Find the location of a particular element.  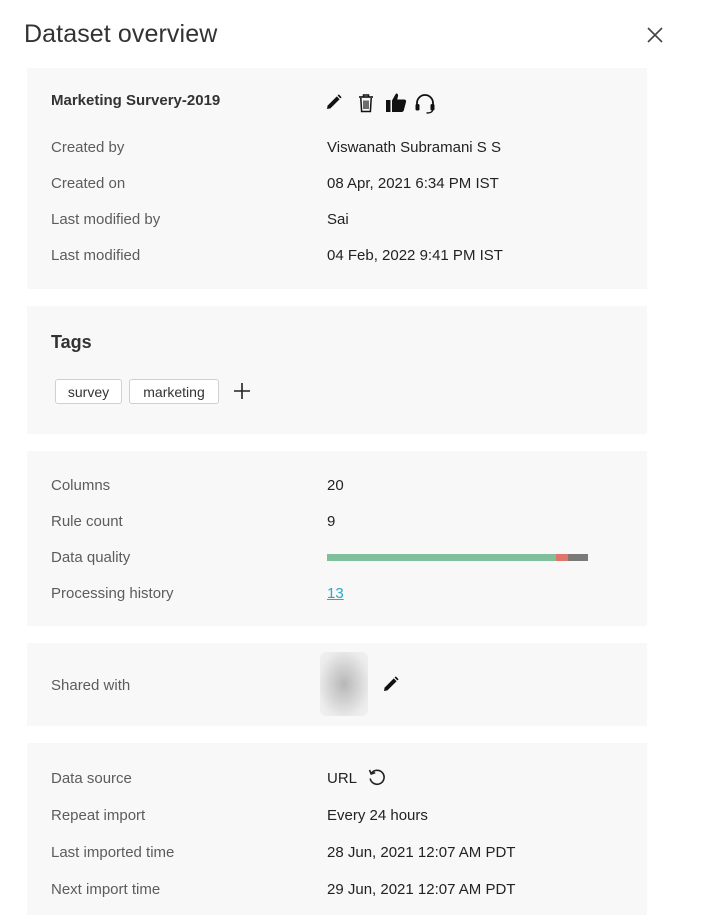

panel-header: Dataset overview is located at coordinates (352, 34).